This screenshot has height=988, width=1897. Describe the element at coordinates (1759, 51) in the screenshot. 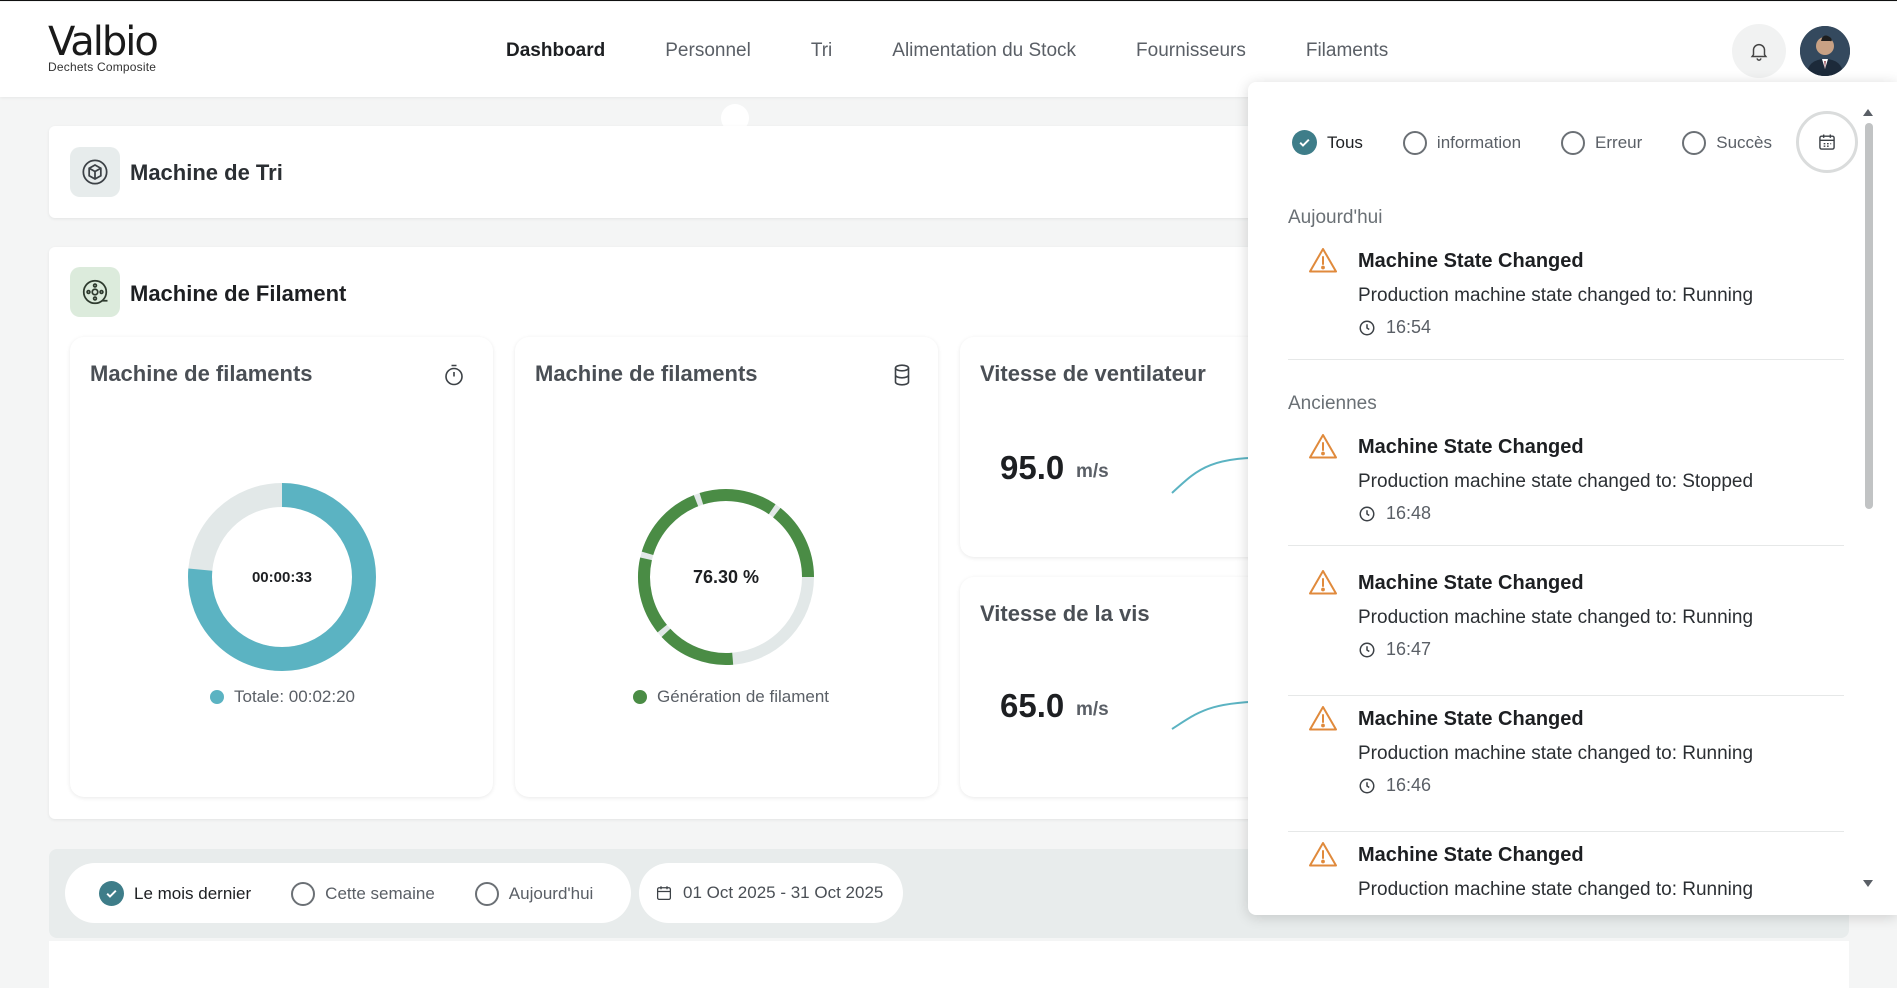

I see `notifications-button` at that location.